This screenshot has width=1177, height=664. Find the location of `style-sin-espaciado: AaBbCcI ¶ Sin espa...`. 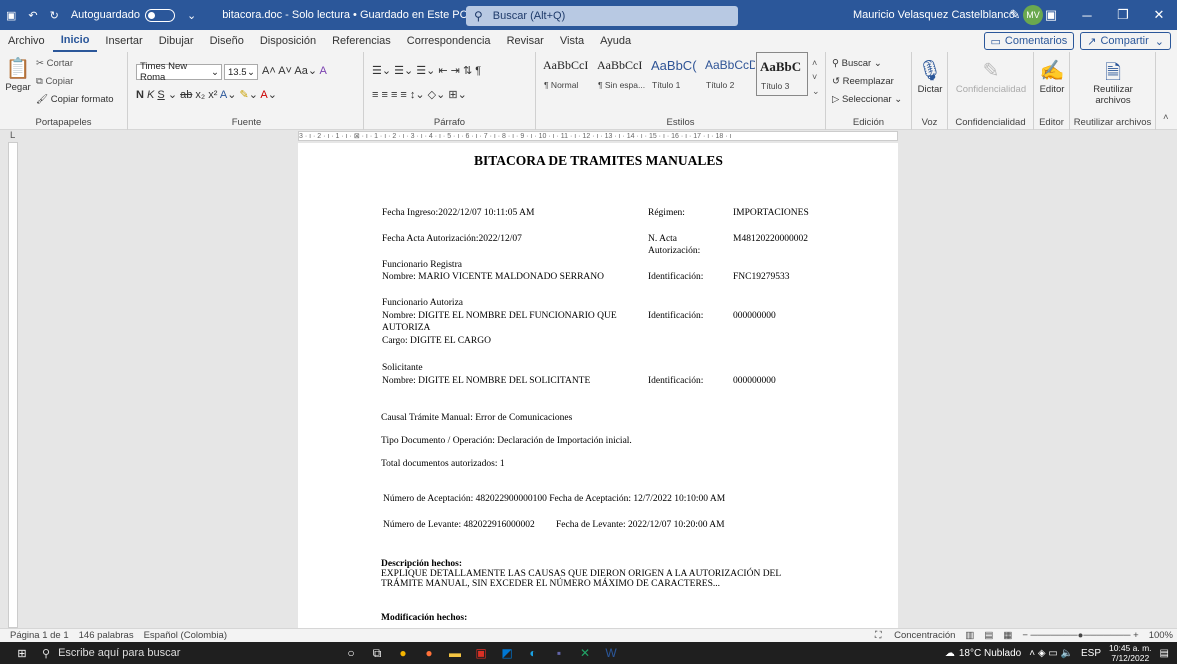

style-sin-espaciado: AaBbCcI ¶ Sin espa... is located at coordinates (620, 74).